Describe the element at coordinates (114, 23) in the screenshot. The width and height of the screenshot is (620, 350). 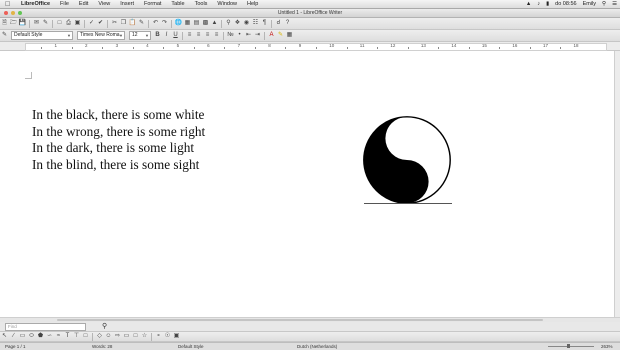
I see `cut-icon: ✂` at that location.